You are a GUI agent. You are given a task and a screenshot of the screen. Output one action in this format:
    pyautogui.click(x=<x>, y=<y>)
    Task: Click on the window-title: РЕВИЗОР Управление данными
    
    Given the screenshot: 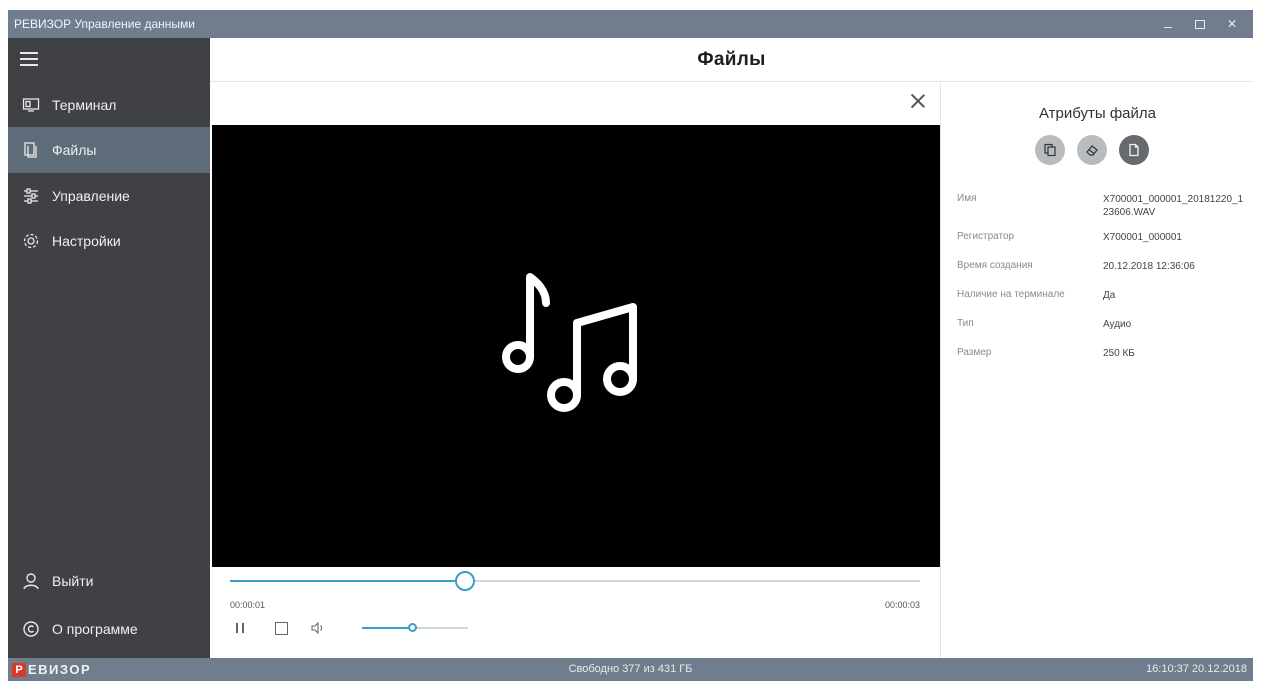 What is the action you would take?
    pyautogui.click(x=104, y=24)
    